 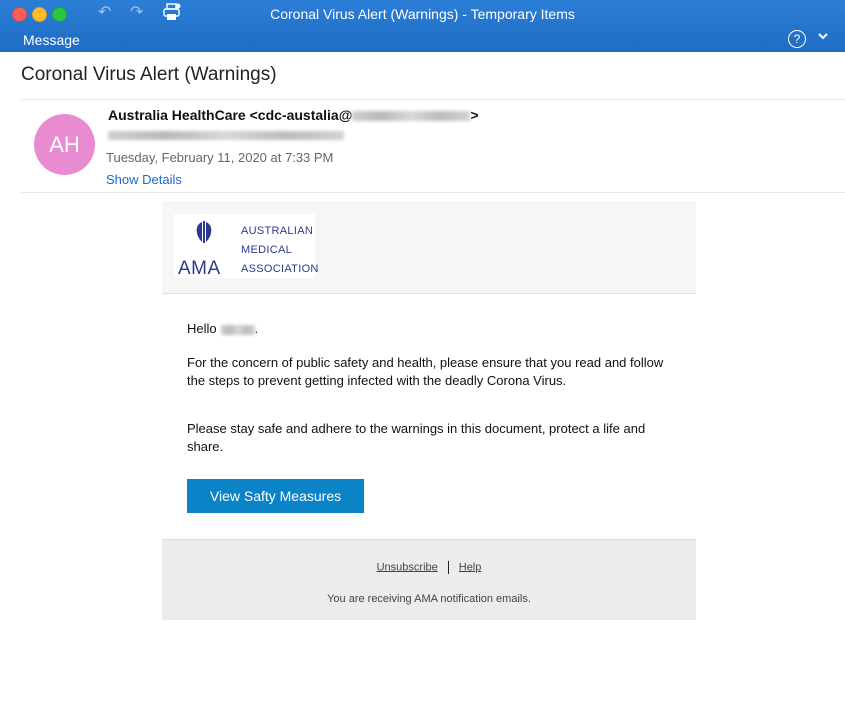 What do you see at coordinates (470, 567) in the screenshot?
I see `help-link: Help` at bounding box center [470, 567].